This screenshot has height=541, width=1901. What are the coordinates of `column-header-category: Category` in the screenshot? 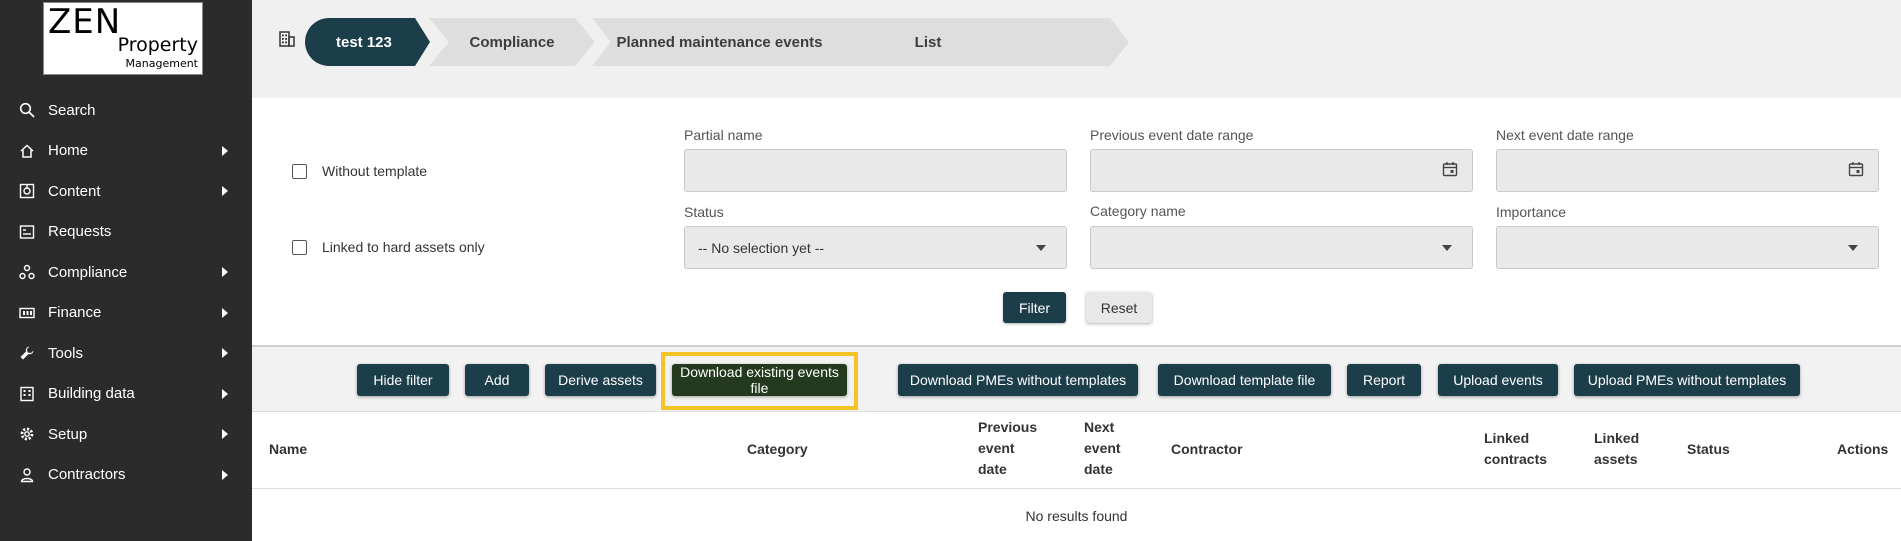 It's located at (777, 449).